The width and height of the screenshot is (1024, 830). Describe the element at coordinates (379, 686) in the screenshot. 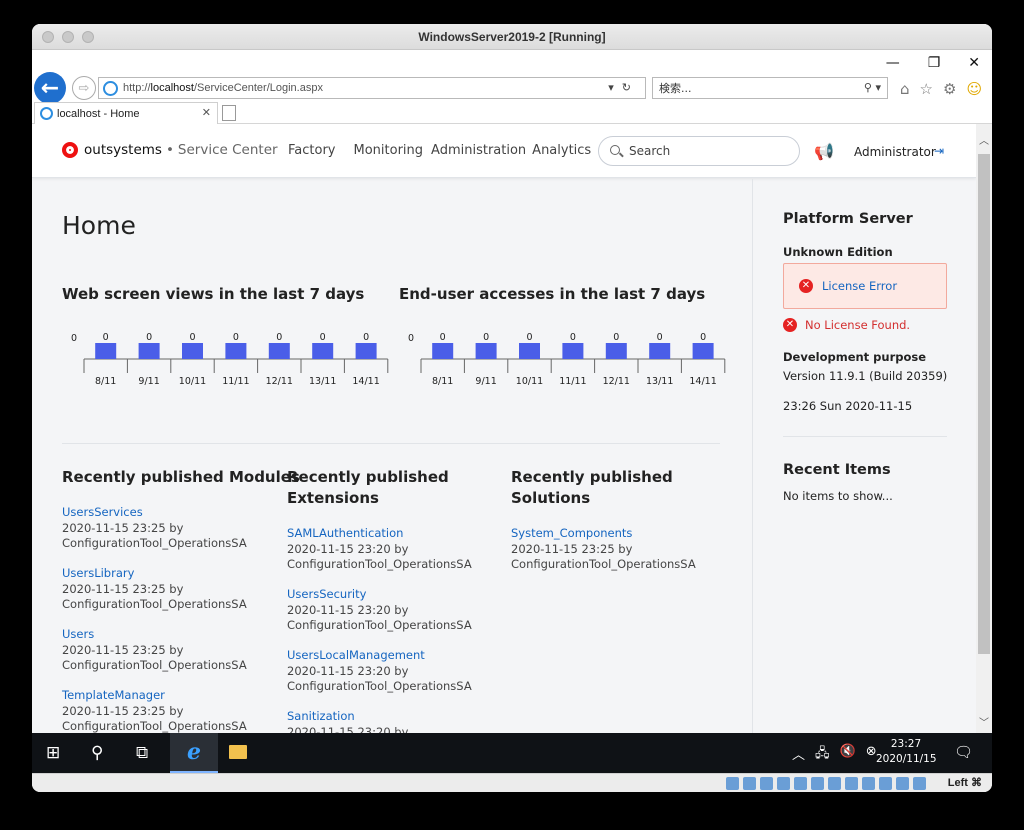

I see `extension-author: ConfigurationTool_OperationsSA` at that location.